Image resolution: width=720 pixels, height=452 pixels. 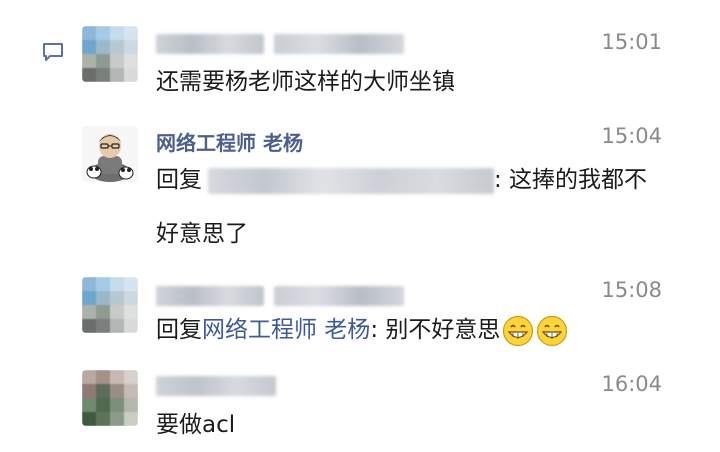 I want to click on message-time: 15:04, so click(x=631, y=136).